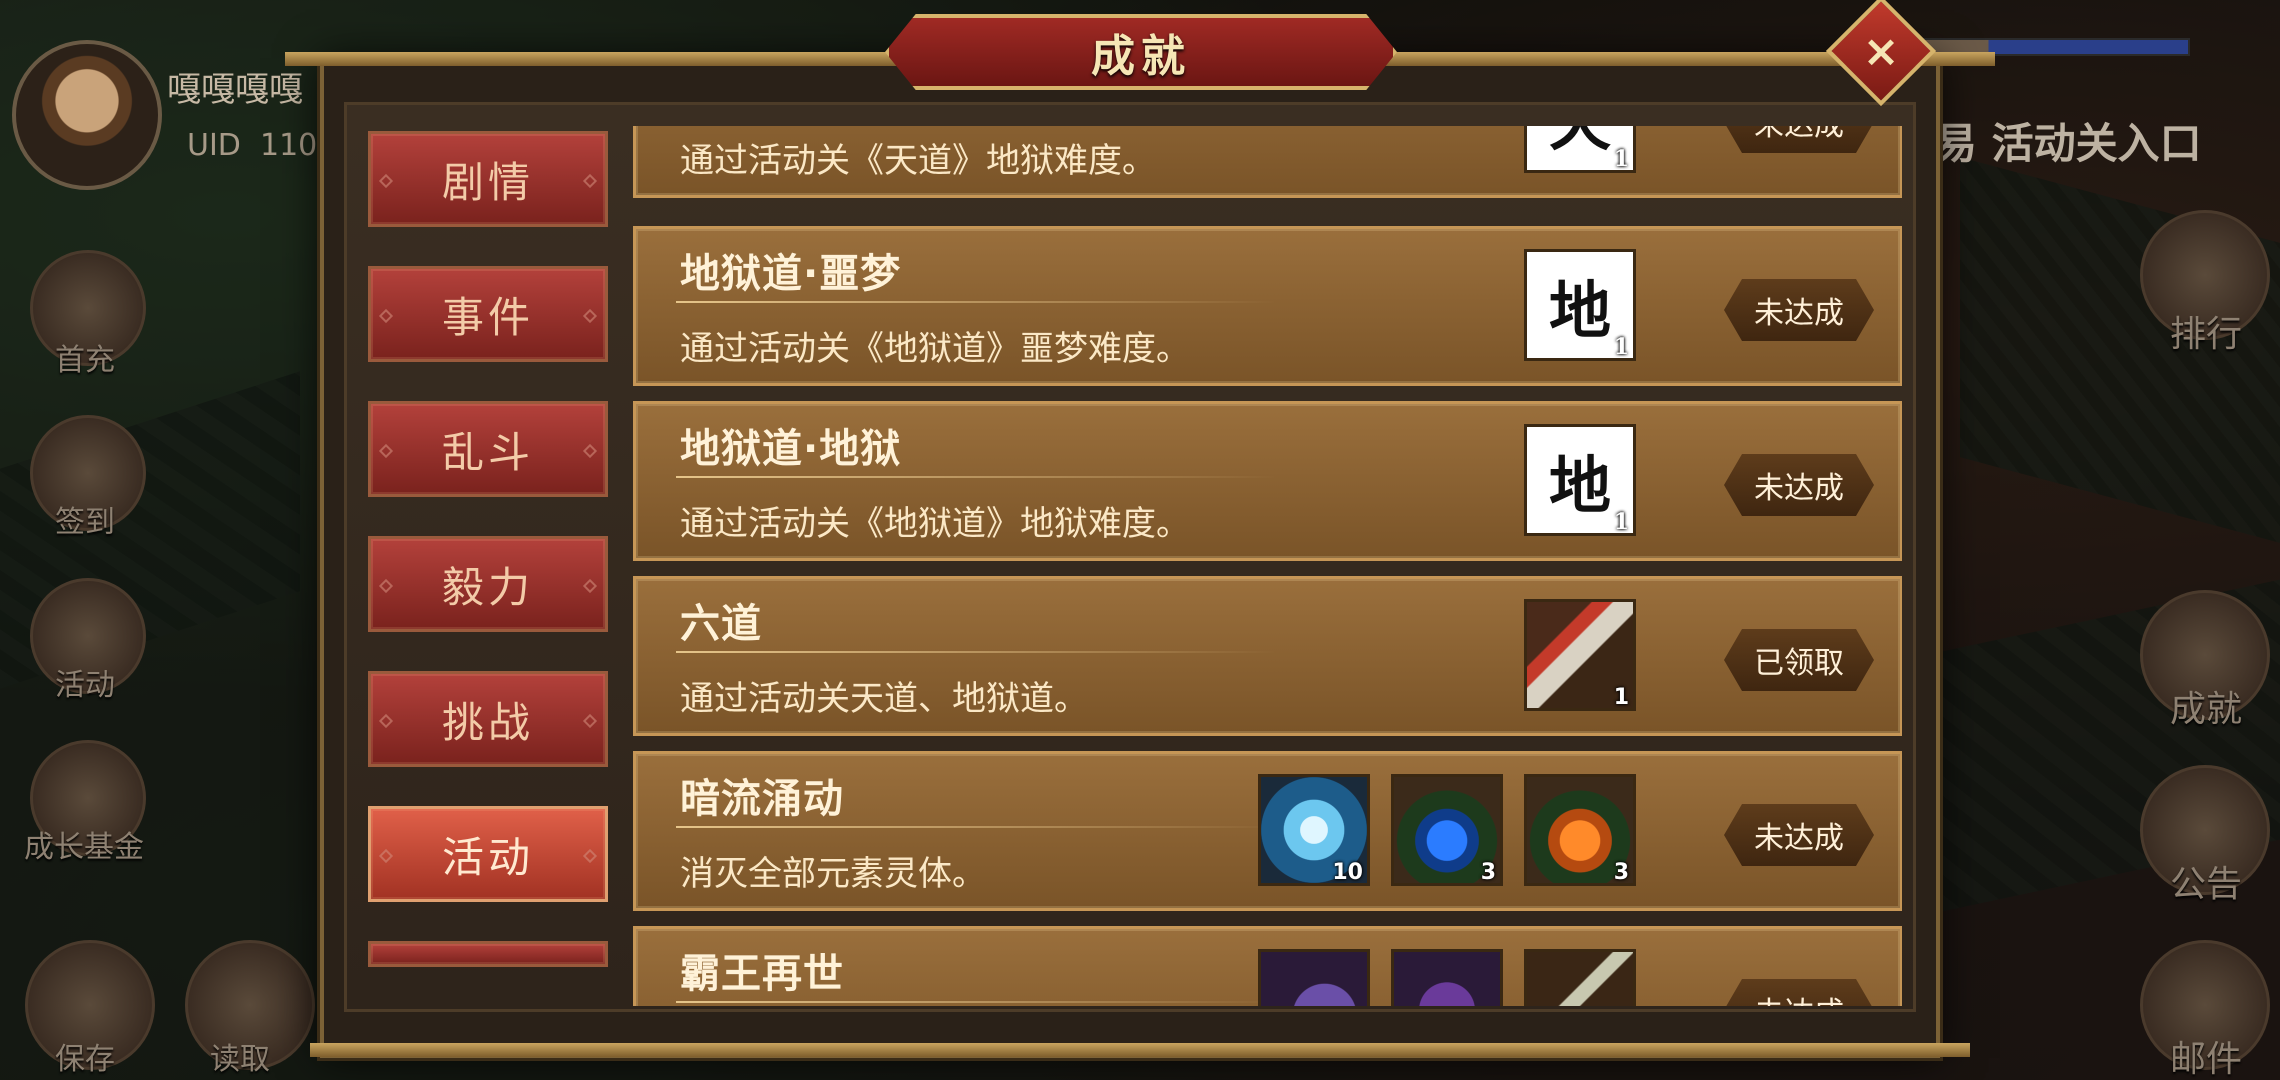 Image resolution: width=2280 pixels, height=1080 pixels. What do you see at coordinates (487, 722) in the screenshot?
I see `tab-label: 挑战` at bounding box center [487, 722].